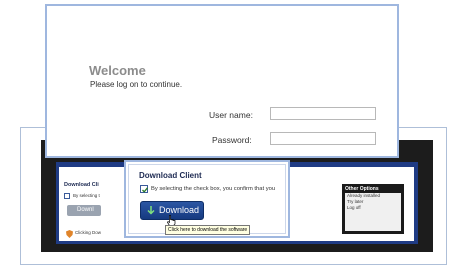  Describe the element at coordinates (117, 70) in the screenshot. I see `welcome-heading: Welcome` at that location.